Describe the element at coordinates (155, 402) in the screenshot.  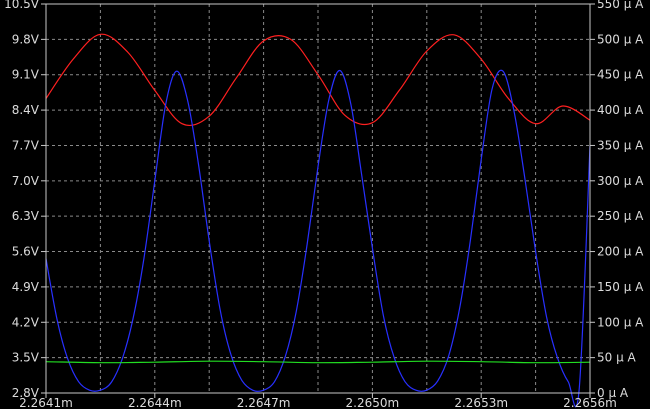
I see `x-tick-label: 2.2644m` at that location.